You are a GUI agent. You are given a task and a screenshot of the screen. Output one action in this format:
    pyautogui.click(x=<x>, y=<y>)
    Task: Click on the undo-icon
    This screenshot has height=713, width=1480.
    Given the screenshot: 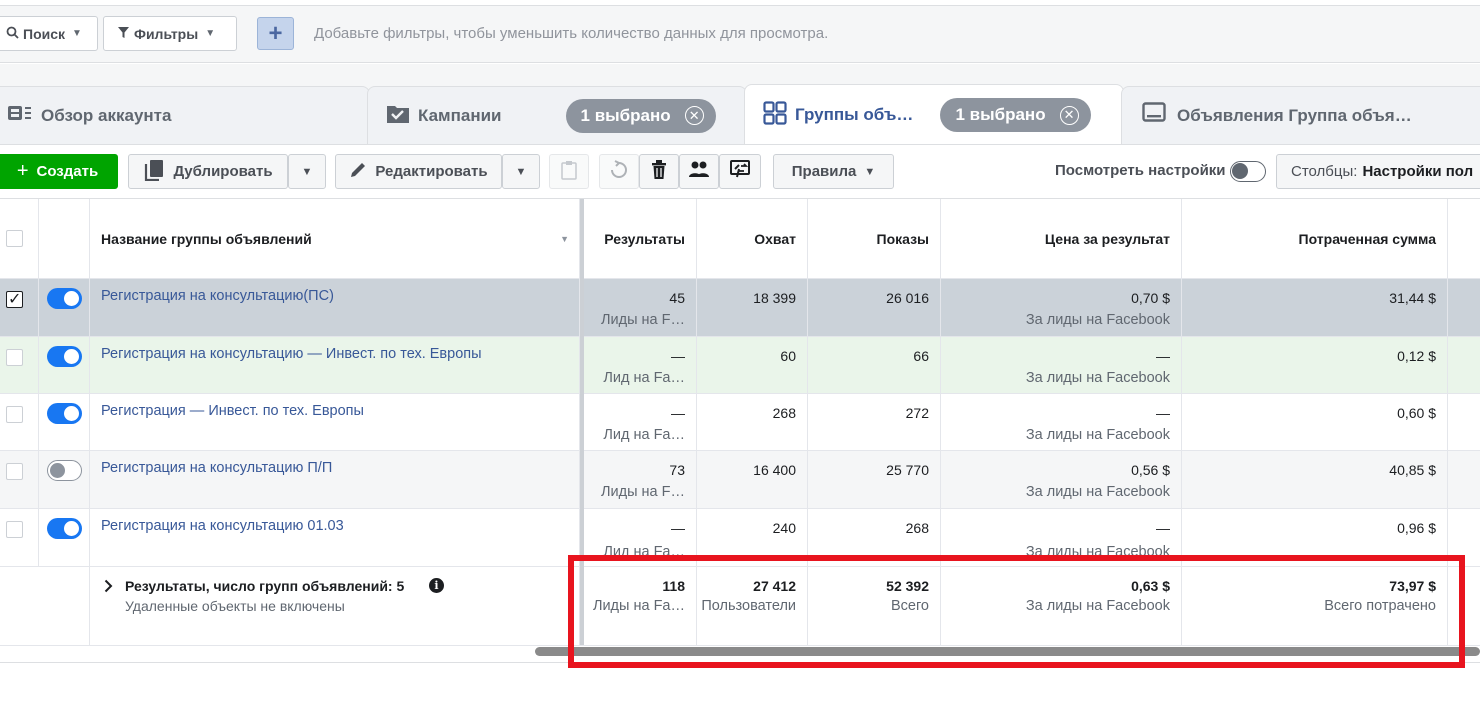 What is the action you would take?
    pyautogui.click(x=619, y=171)
    